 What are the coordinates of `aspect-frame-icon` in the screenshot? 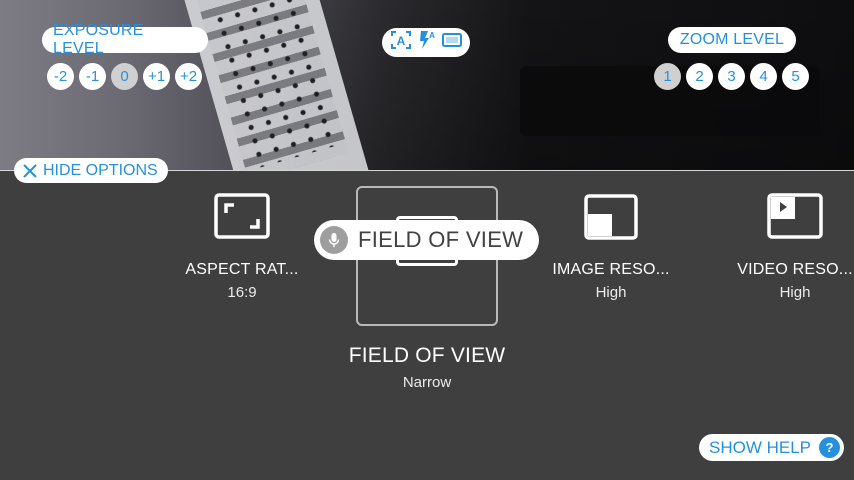 It's located at (452, 42).